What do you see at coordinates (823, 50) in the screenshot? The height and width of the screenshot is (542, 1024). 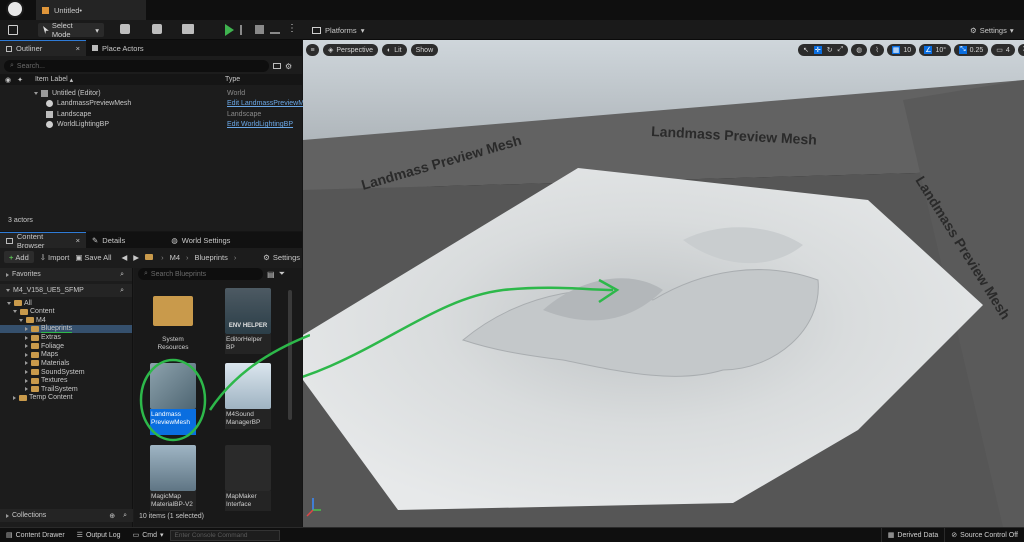 I see `transform-tools: ↖ ✛ ↻ ⤢` at bounding box center [823, 50].